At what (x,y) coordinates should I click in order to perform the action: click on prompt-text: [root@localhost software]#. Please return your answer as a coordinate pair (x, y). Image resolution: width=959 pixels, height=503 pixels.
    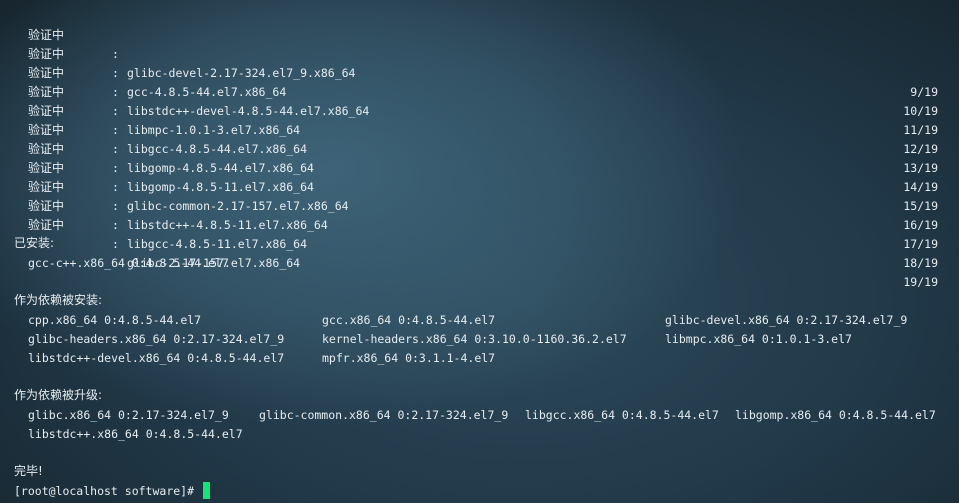
    Looking at the image, I should click on (107, 491).